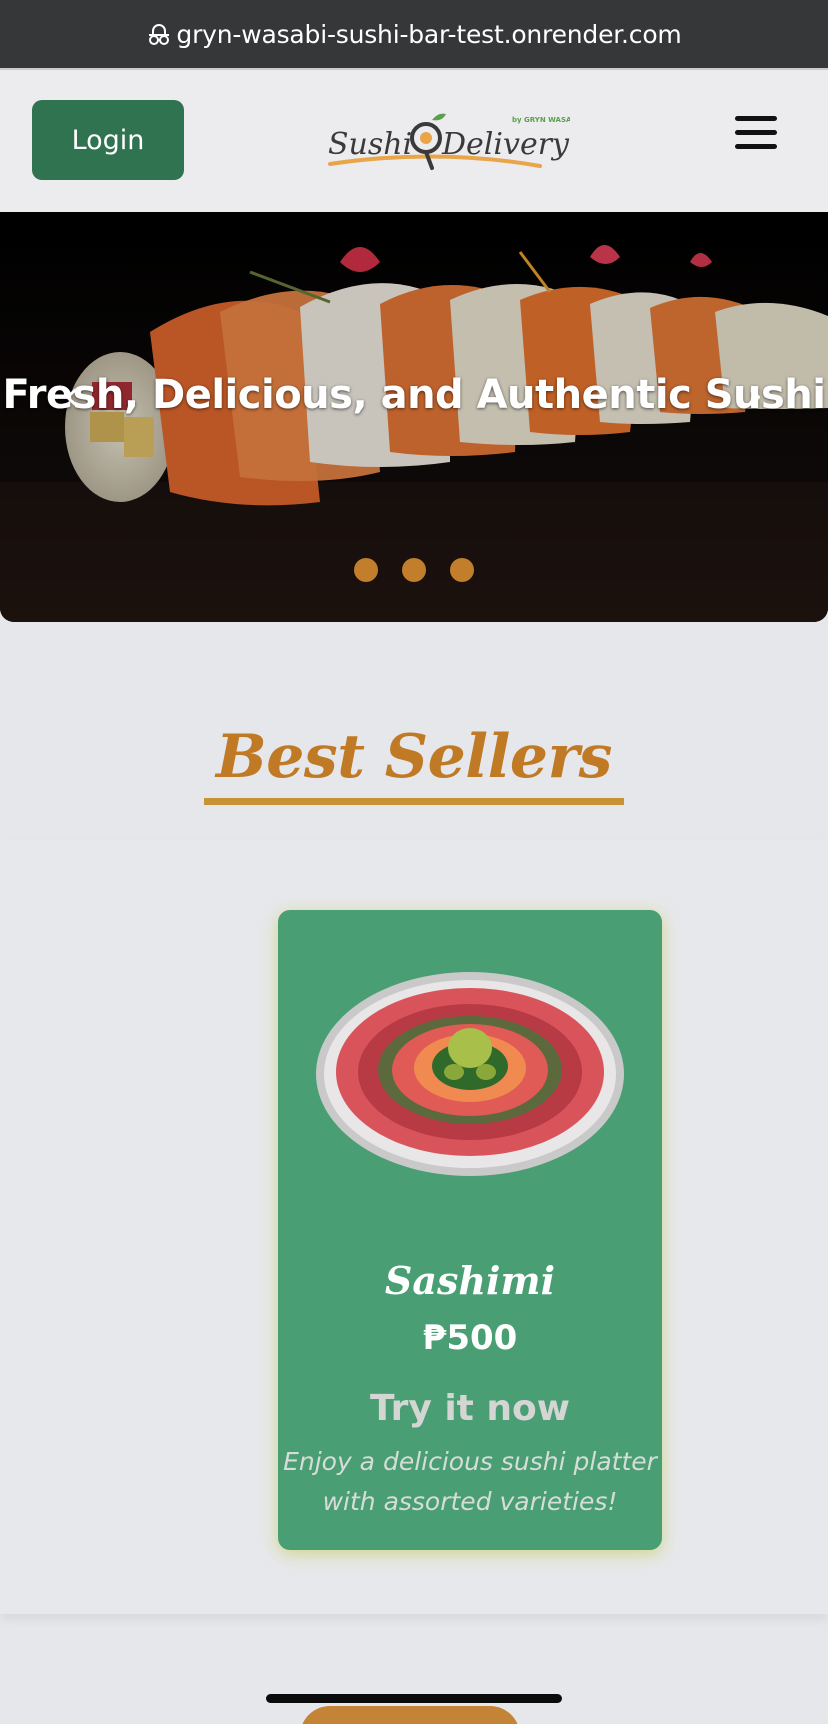  I want to click on browser-url-bar: gryn-wasabi-sushi-bar-test.onrender.com, so click(414, 34).